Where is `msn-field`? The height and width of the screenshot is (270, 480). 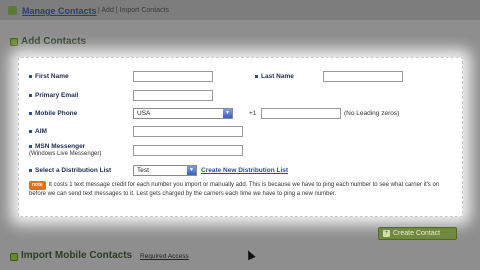 msn-field is located at coordinates (188, 150).